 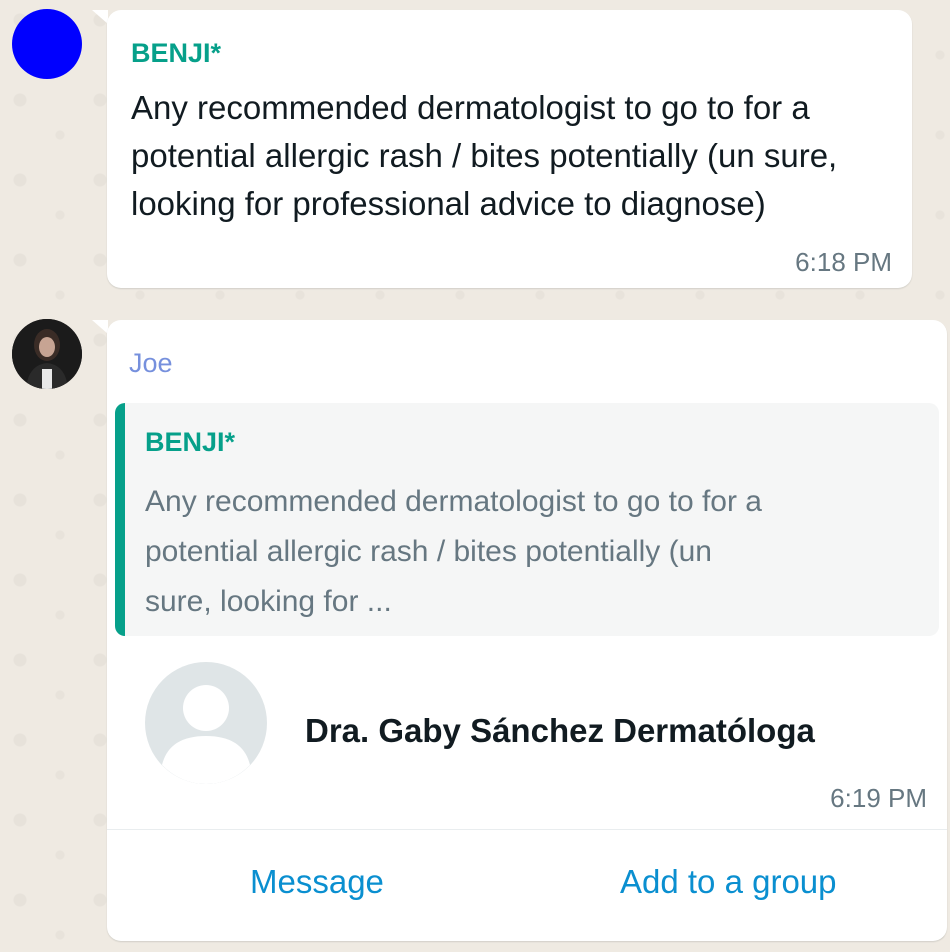 I want to click on contact-name: Dra. Gaby Sánchez Dermatóloga, so click(x=560, y=730).